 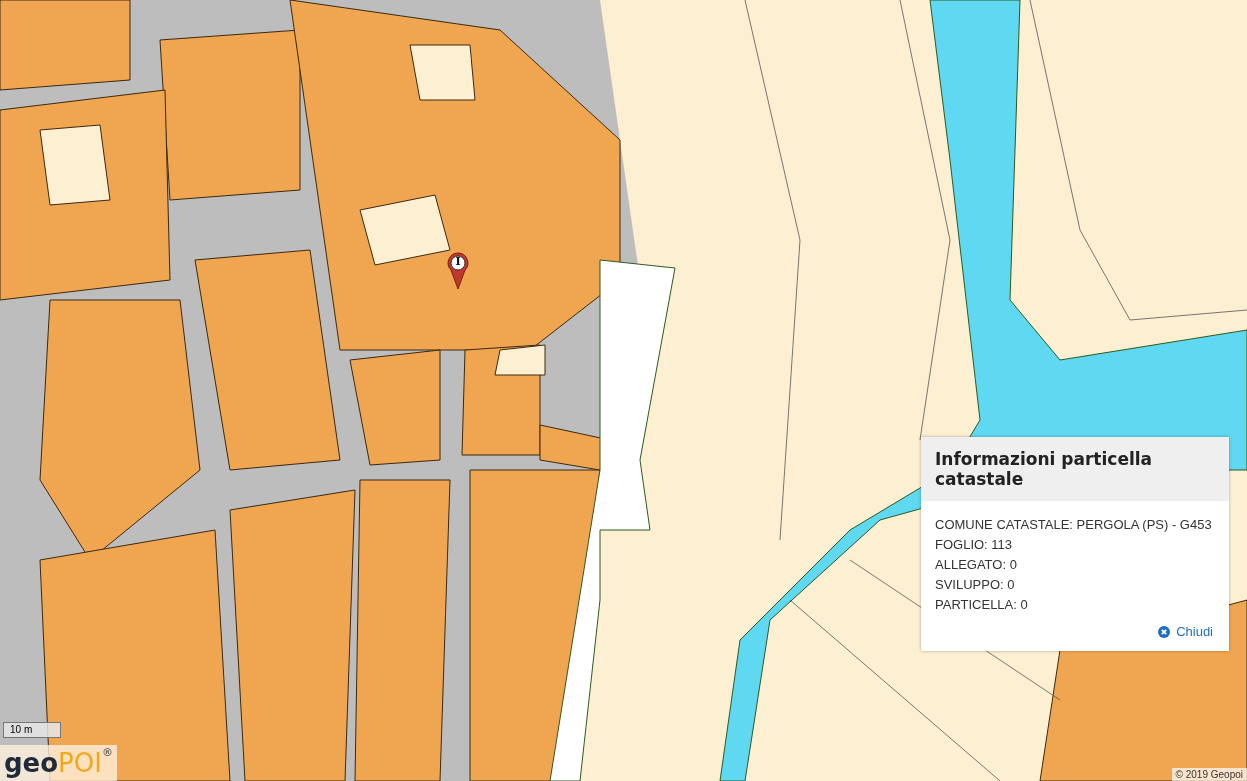 I want to click on geopoi-logo: geoPOI®, so click(x=58, y=763).